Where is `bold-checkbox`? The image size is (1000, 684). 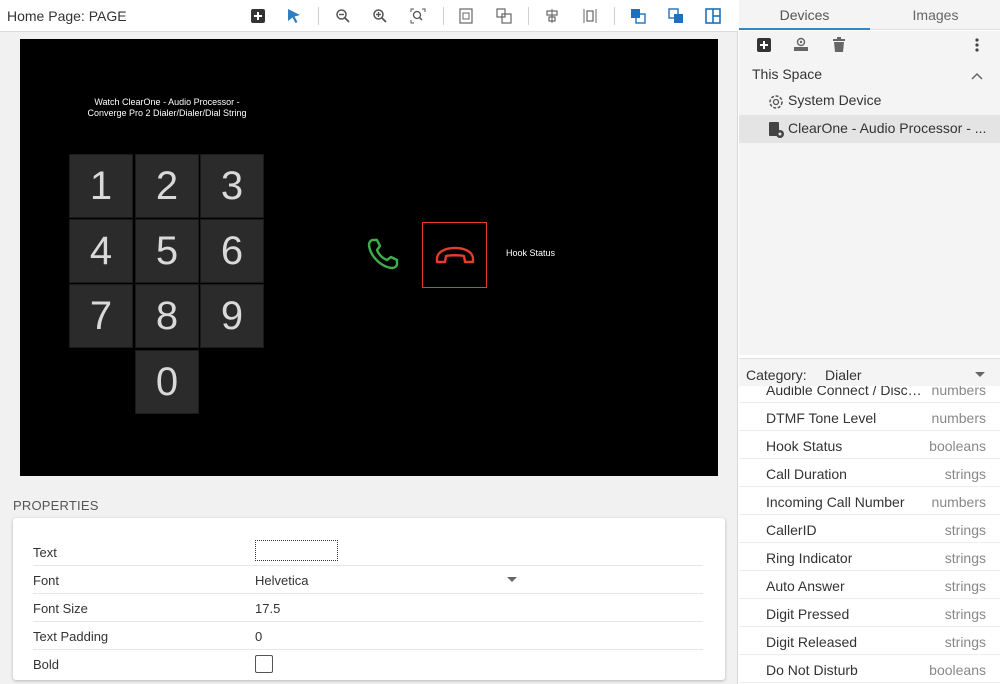
bold-checkbox is located at coordinates (264, 664).